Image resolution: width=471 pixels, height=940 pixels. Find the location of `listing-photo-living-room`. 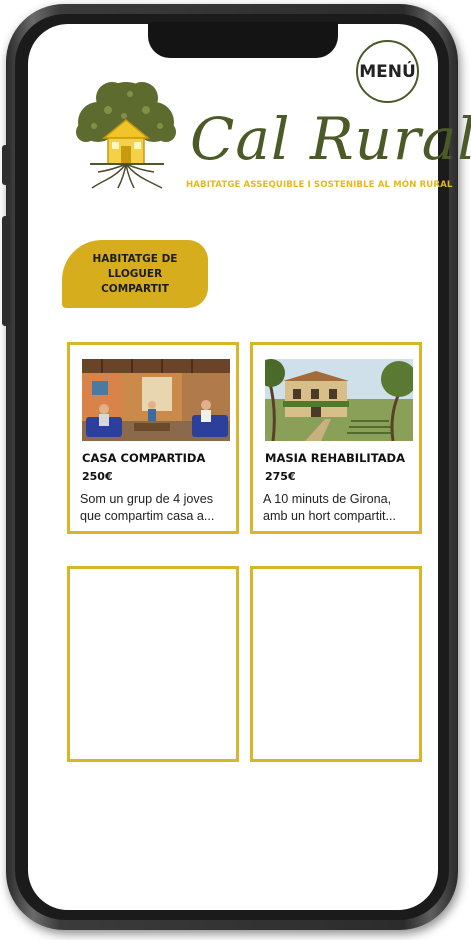

listing-photo-living-room is located at coordinates (156, 400).